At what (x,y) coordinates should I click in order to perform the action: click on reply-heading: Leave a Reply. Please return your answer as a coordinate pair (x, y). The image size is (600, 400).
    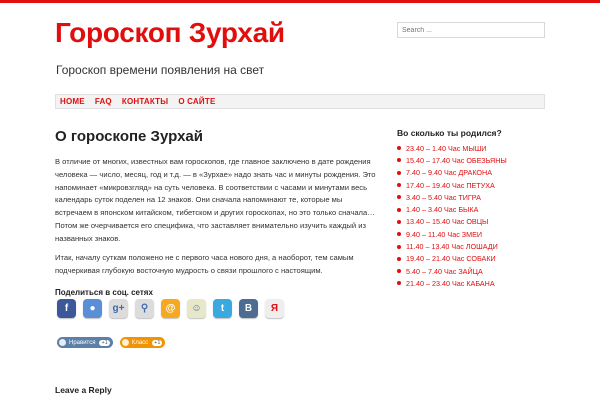
    Looking at the image, I should click on (83, 390).